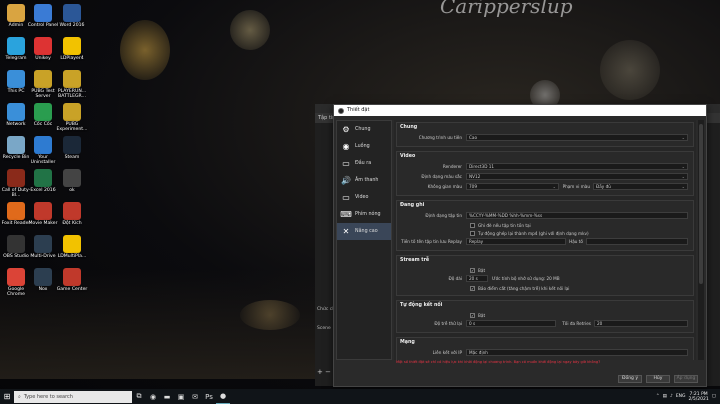 This screenshot has width=720, height=404. I want to click on desktop-icon: Nox, so click(43, 280).